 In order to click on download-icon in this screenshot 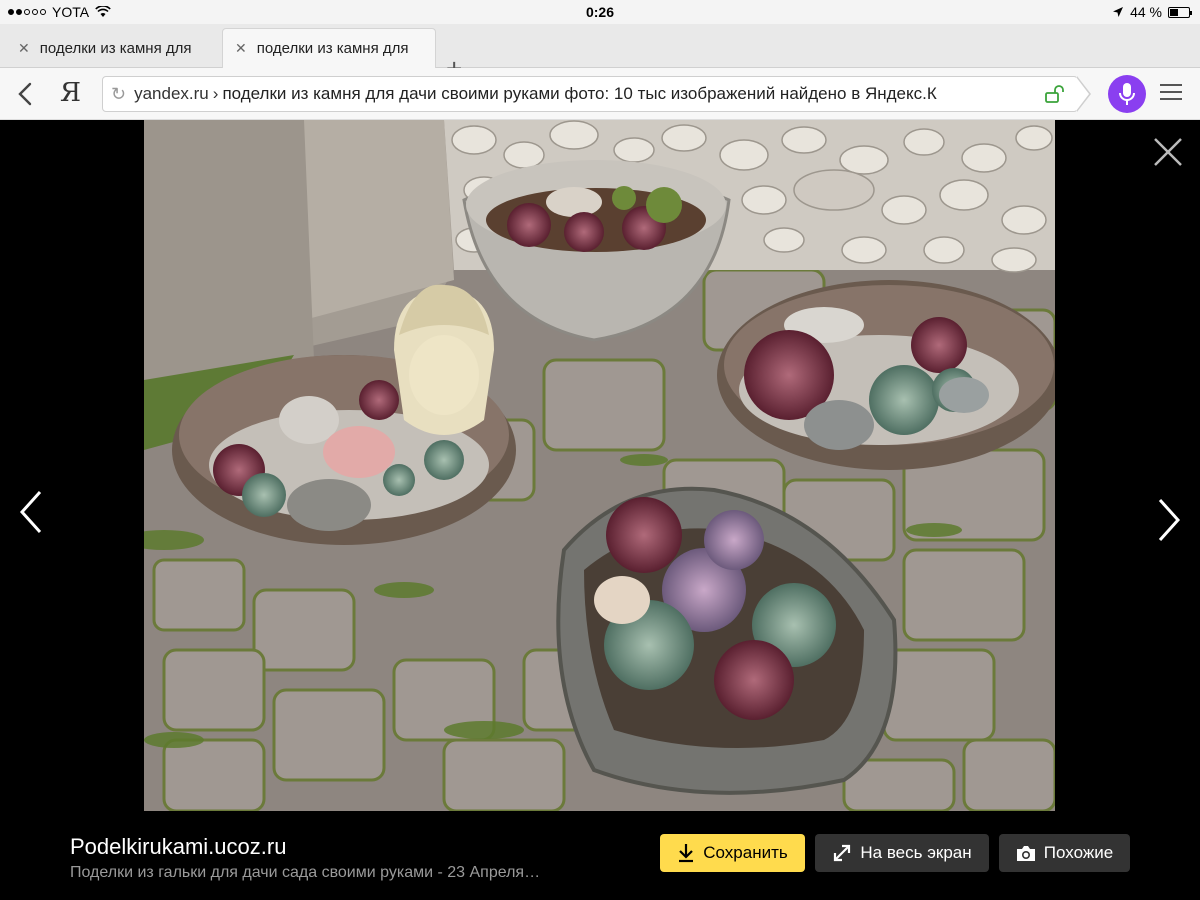, I will do `click(686, 853)`.